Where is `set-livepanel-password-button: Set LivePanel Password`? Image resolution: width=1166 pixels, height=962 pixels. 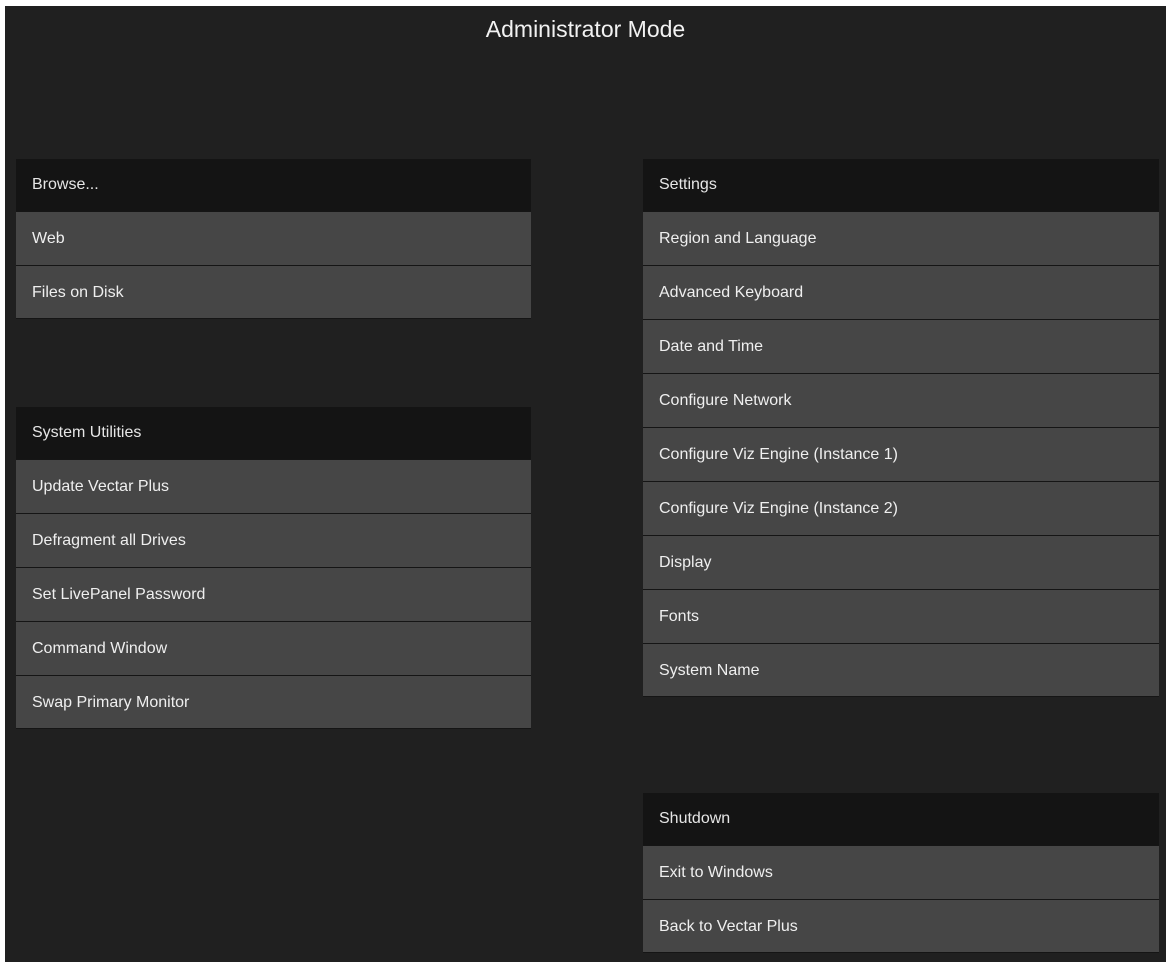
set-livepanel-password-button: Set LivePanel Password is located at coordinates (273, 594).